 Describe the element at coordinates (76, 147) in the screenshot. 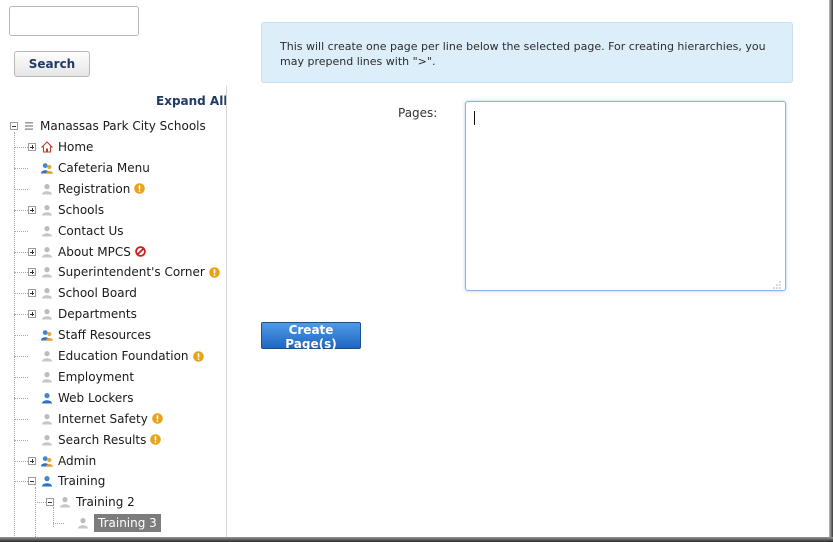

I see `tree-item-label: Home` at that location.